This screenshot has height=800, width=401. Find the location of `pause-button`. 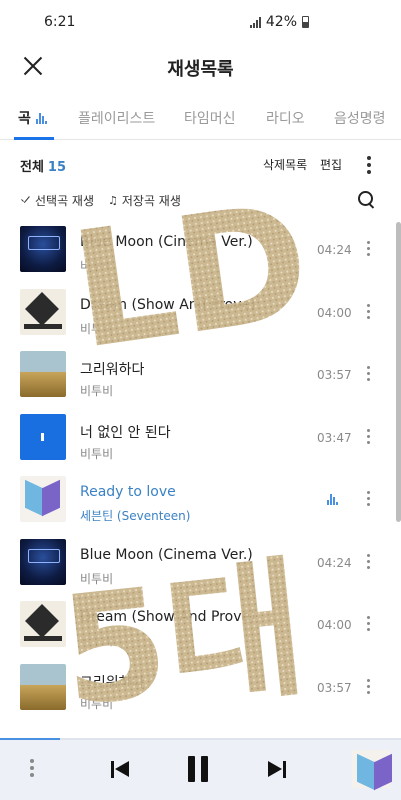

pause-button is located at coordinates (198, 769).